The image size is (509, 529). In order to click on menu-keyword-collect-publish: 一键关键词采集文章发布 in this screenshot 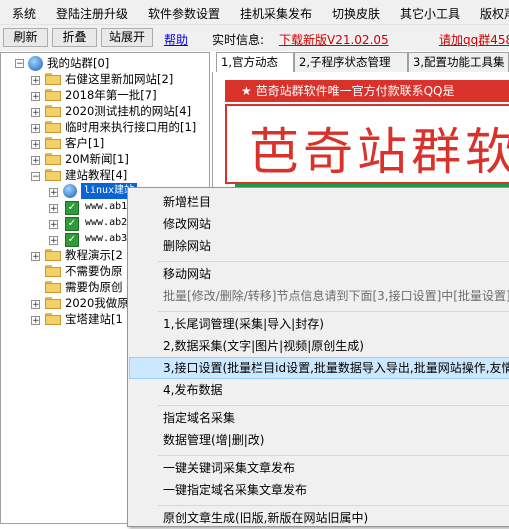, I will do `click(319, 468)`.